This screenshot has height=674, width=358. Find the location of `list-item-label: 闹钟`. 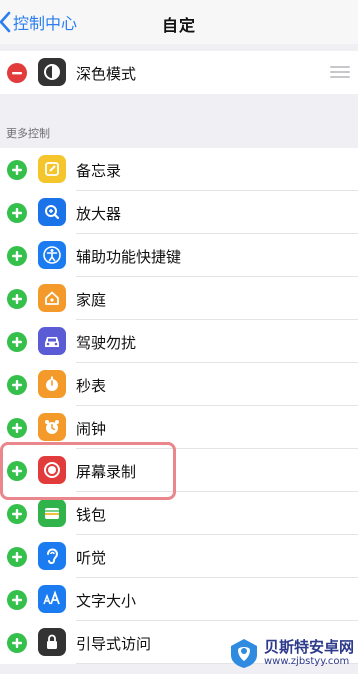

list-item-label: 闹钟 is located at coordinates (91, 429).